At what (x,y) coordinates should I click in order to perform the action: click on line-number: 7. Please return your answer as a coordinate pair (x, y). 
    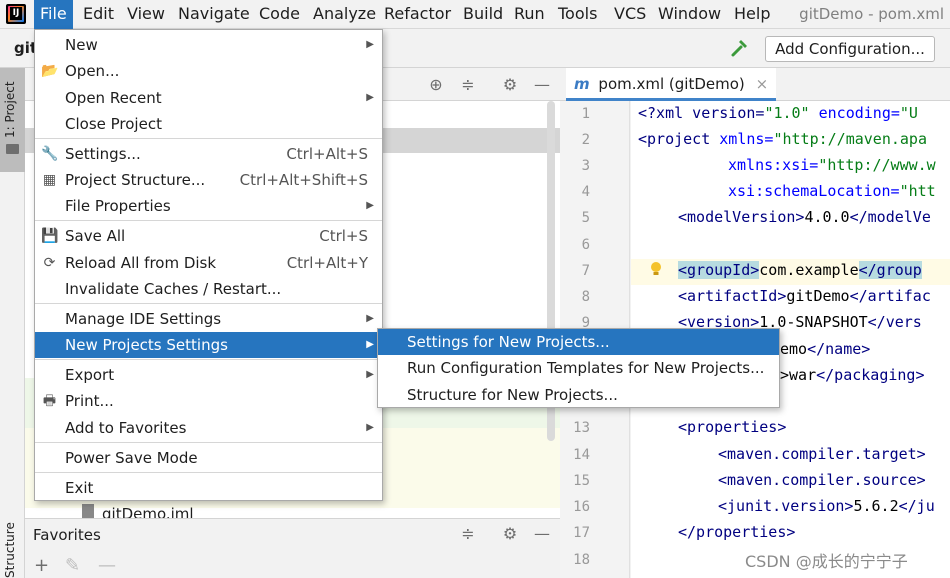
    Looking at the image, I should click on (585, 271).